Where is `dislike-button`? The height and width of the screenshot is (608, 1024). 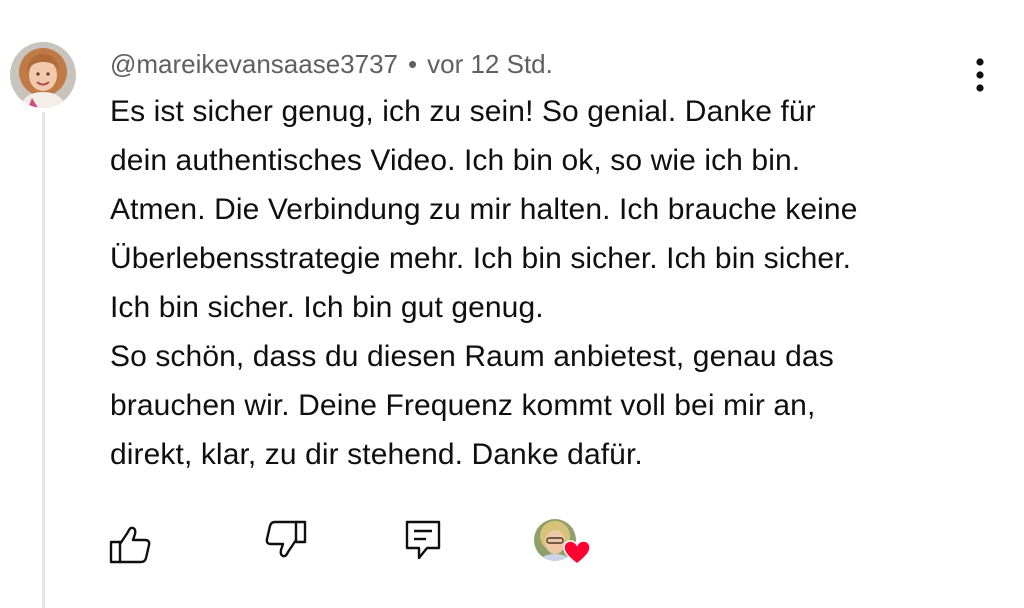 dislike-button is located at coordinates (285, 540).